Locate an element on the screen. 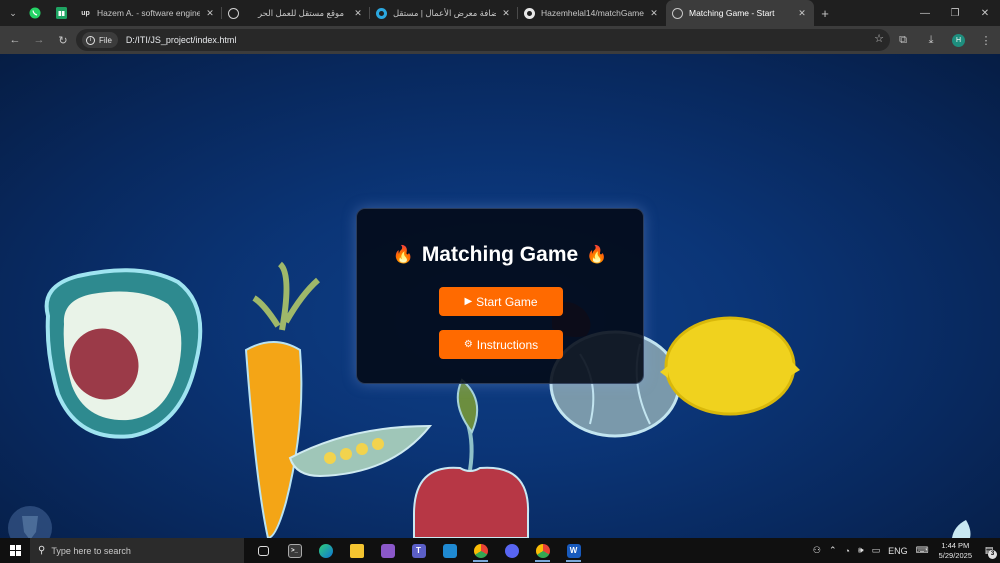 This screenshot has height=563, width=1000. taskbar-edge is located at coordinates (325, 550).